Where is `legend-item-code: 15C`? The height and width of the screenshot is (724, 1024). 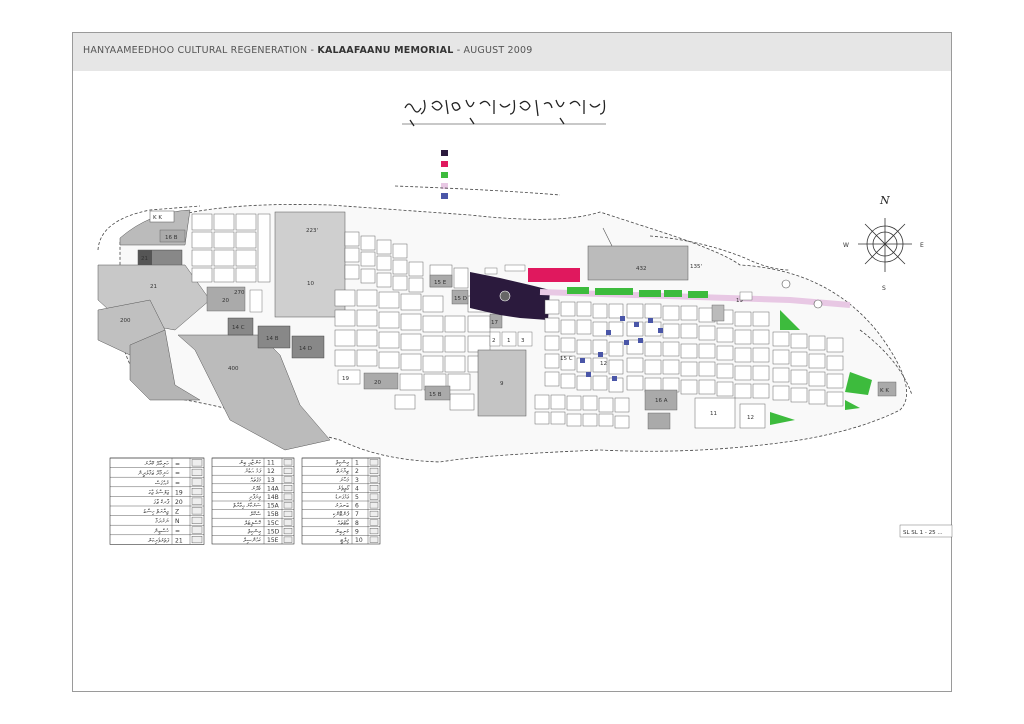
legend-item-code: 15C is located at coordinates (273, 523).